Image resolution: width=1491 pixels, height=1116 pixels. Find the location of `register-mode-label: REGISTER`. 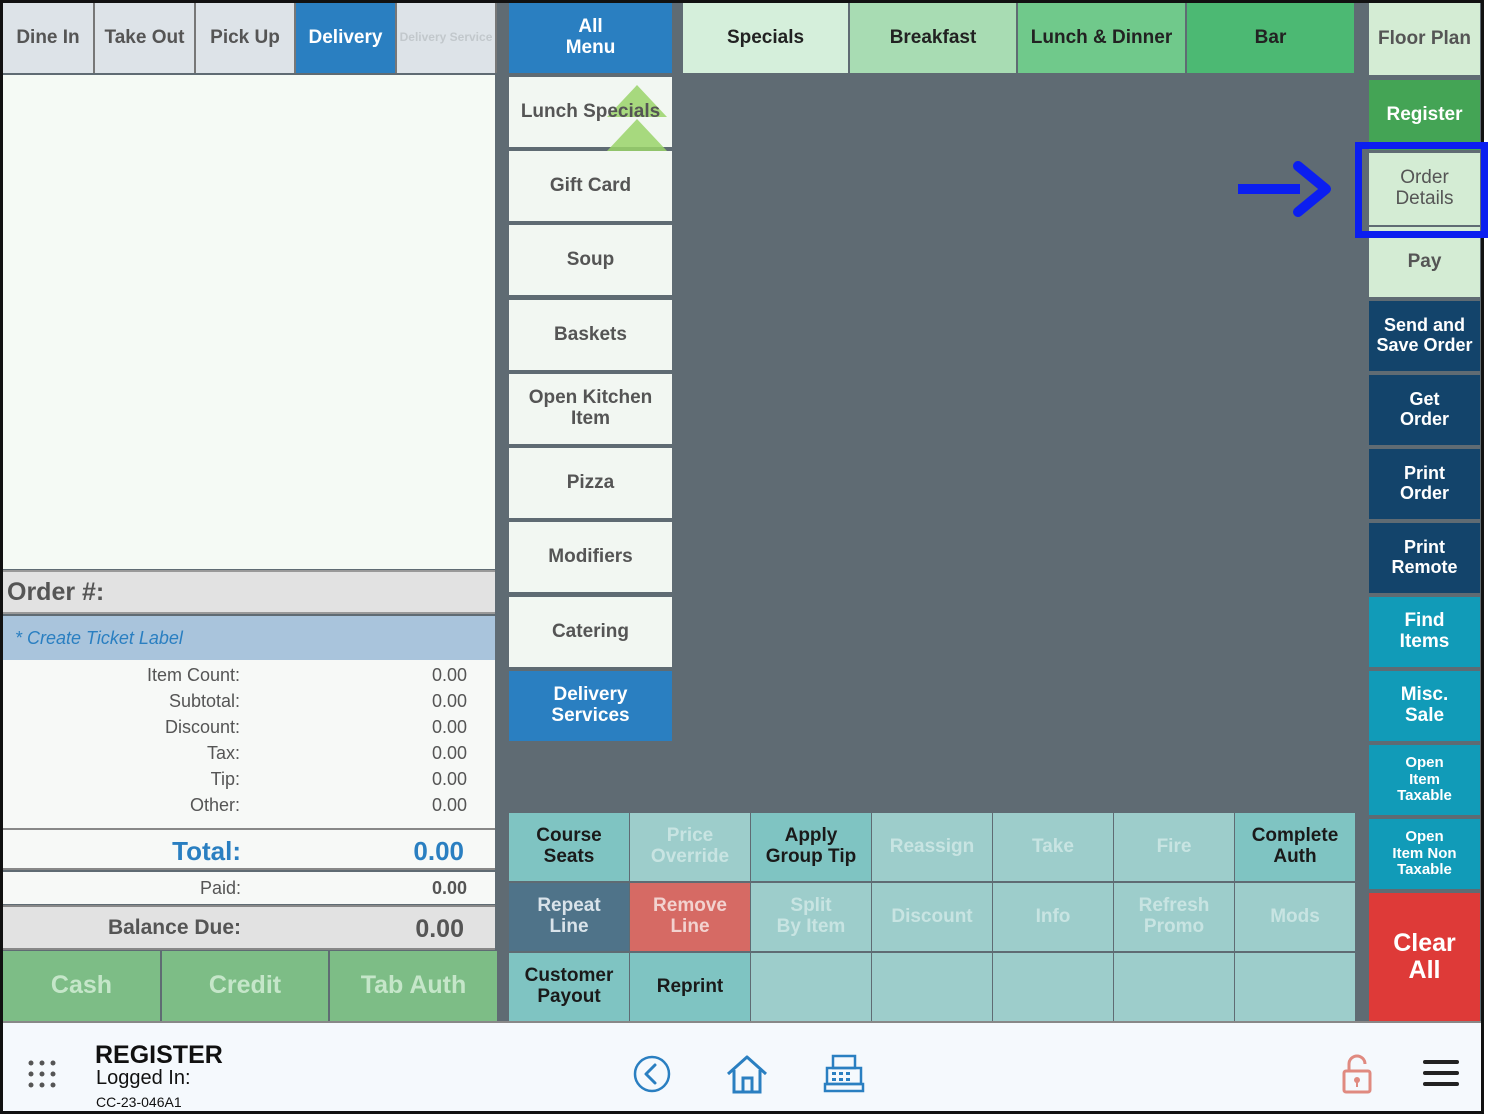

register-mode-label: REGISTER is located at coordinates (159, 1055).